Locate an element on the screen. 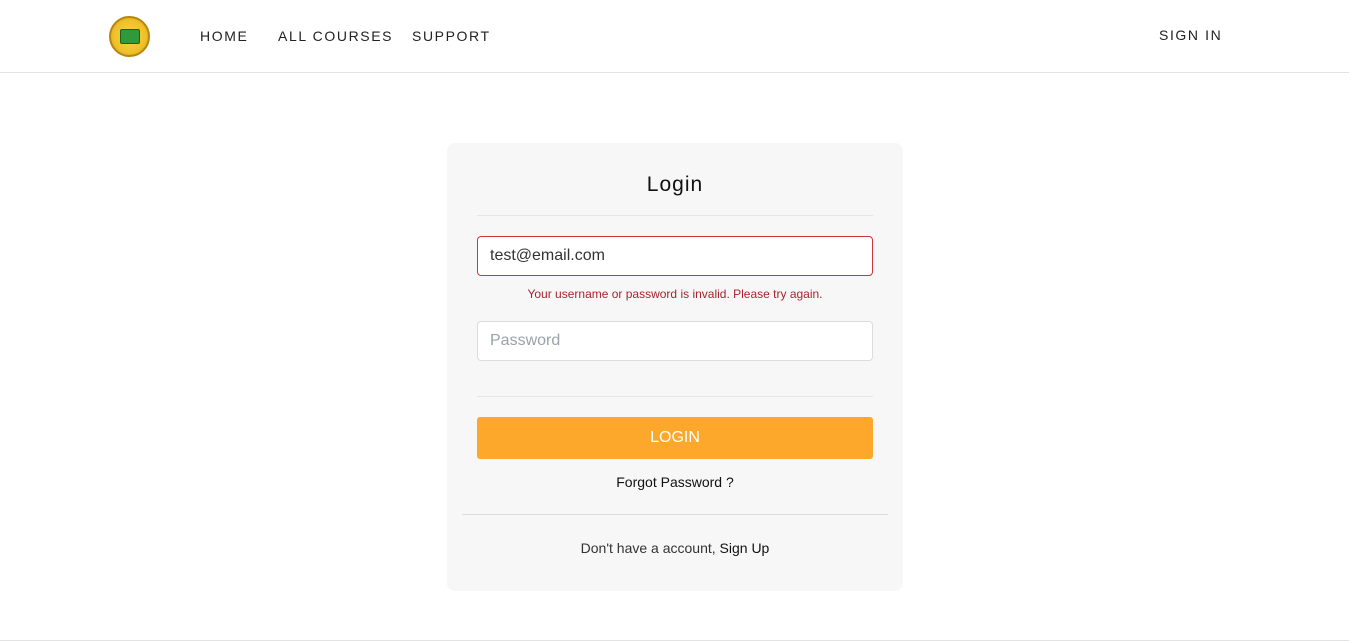 The image size is (1366, 643). site-logo is located at coordinates (129, 36).